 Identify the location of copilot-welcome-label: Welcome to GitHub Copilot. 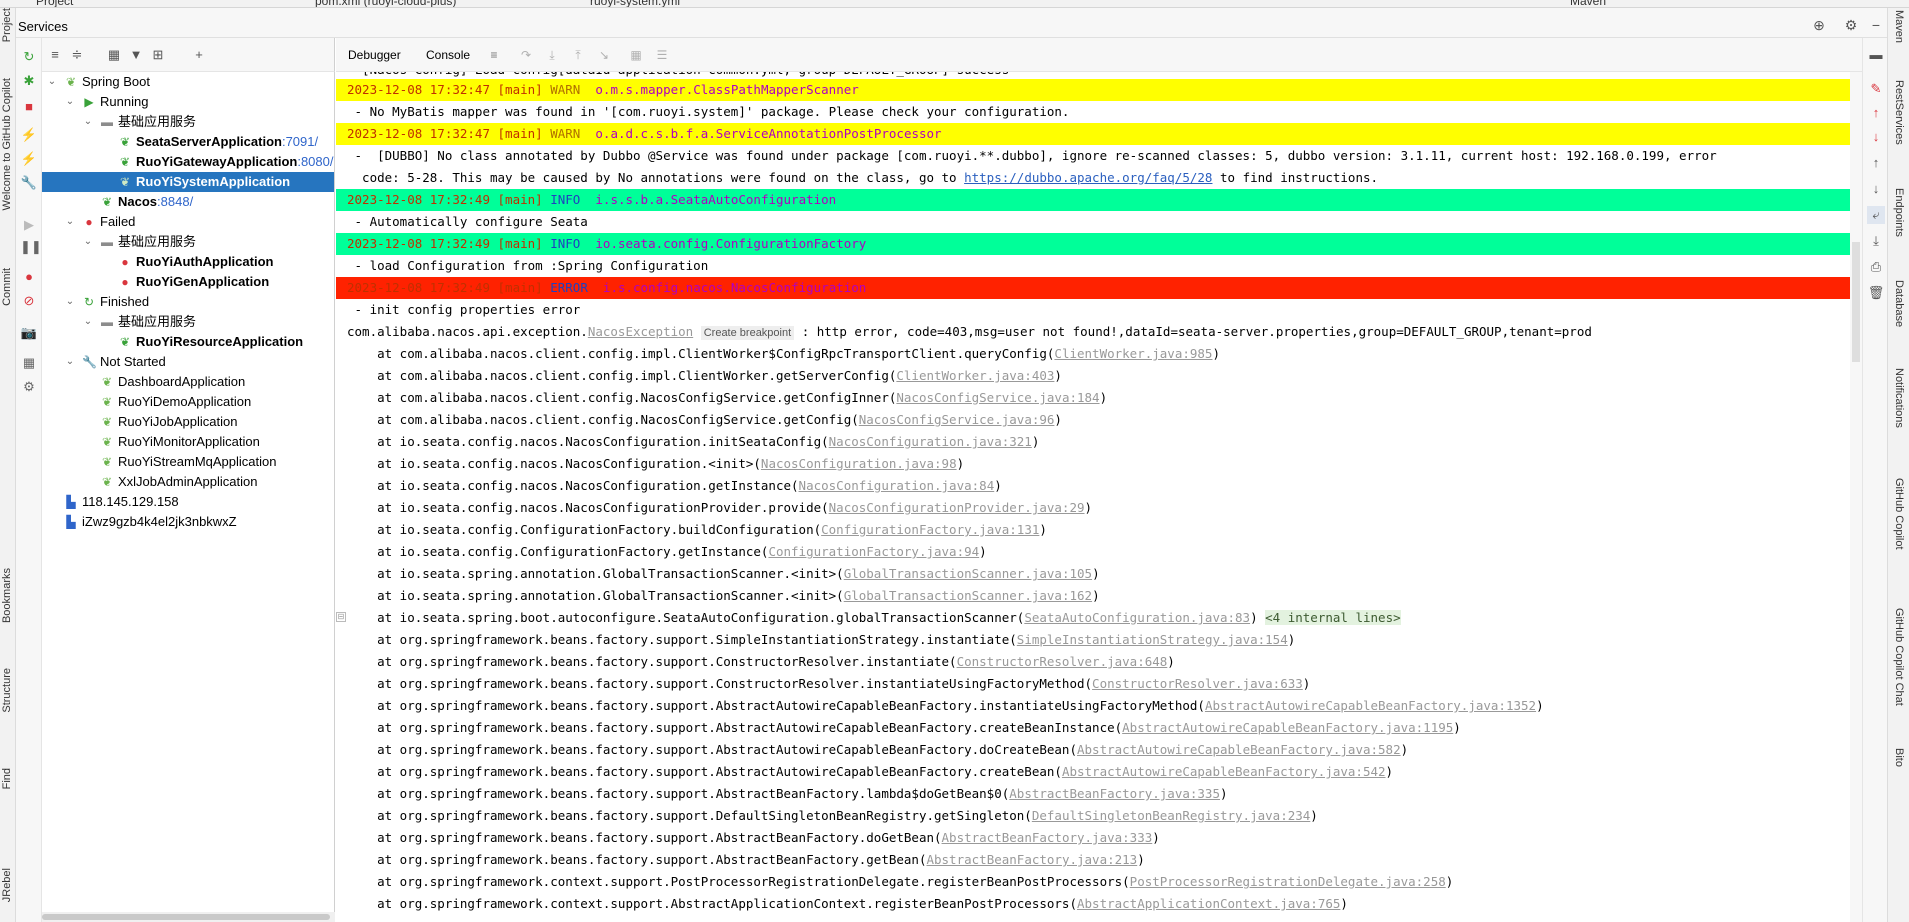
(7, 144).